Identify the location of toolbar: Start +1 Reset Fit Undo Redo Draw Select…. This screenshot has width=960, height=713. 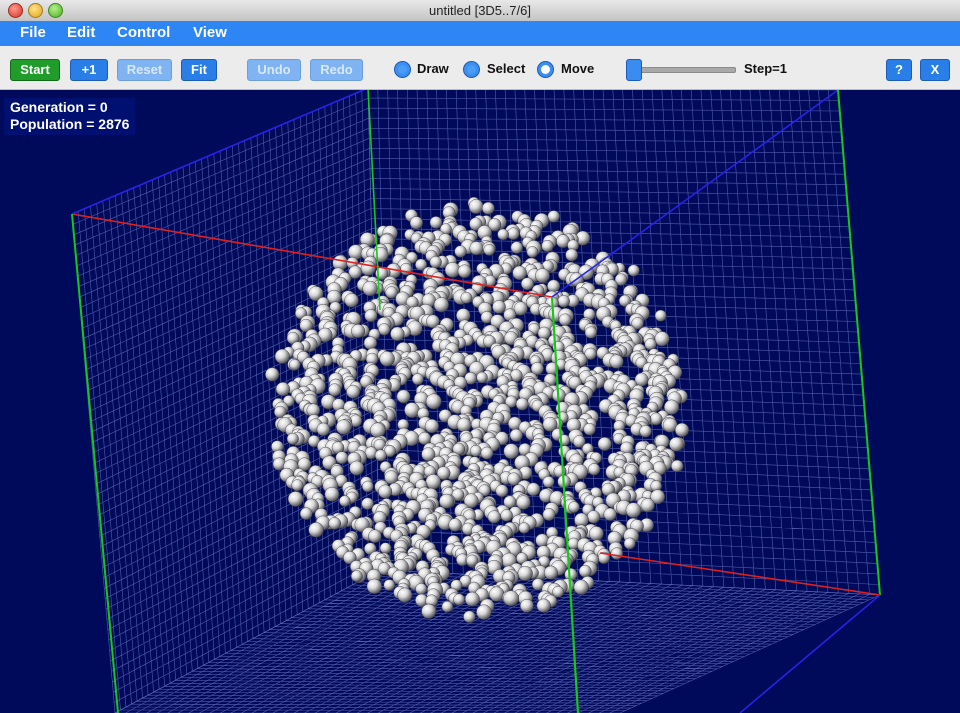
(480, 68).